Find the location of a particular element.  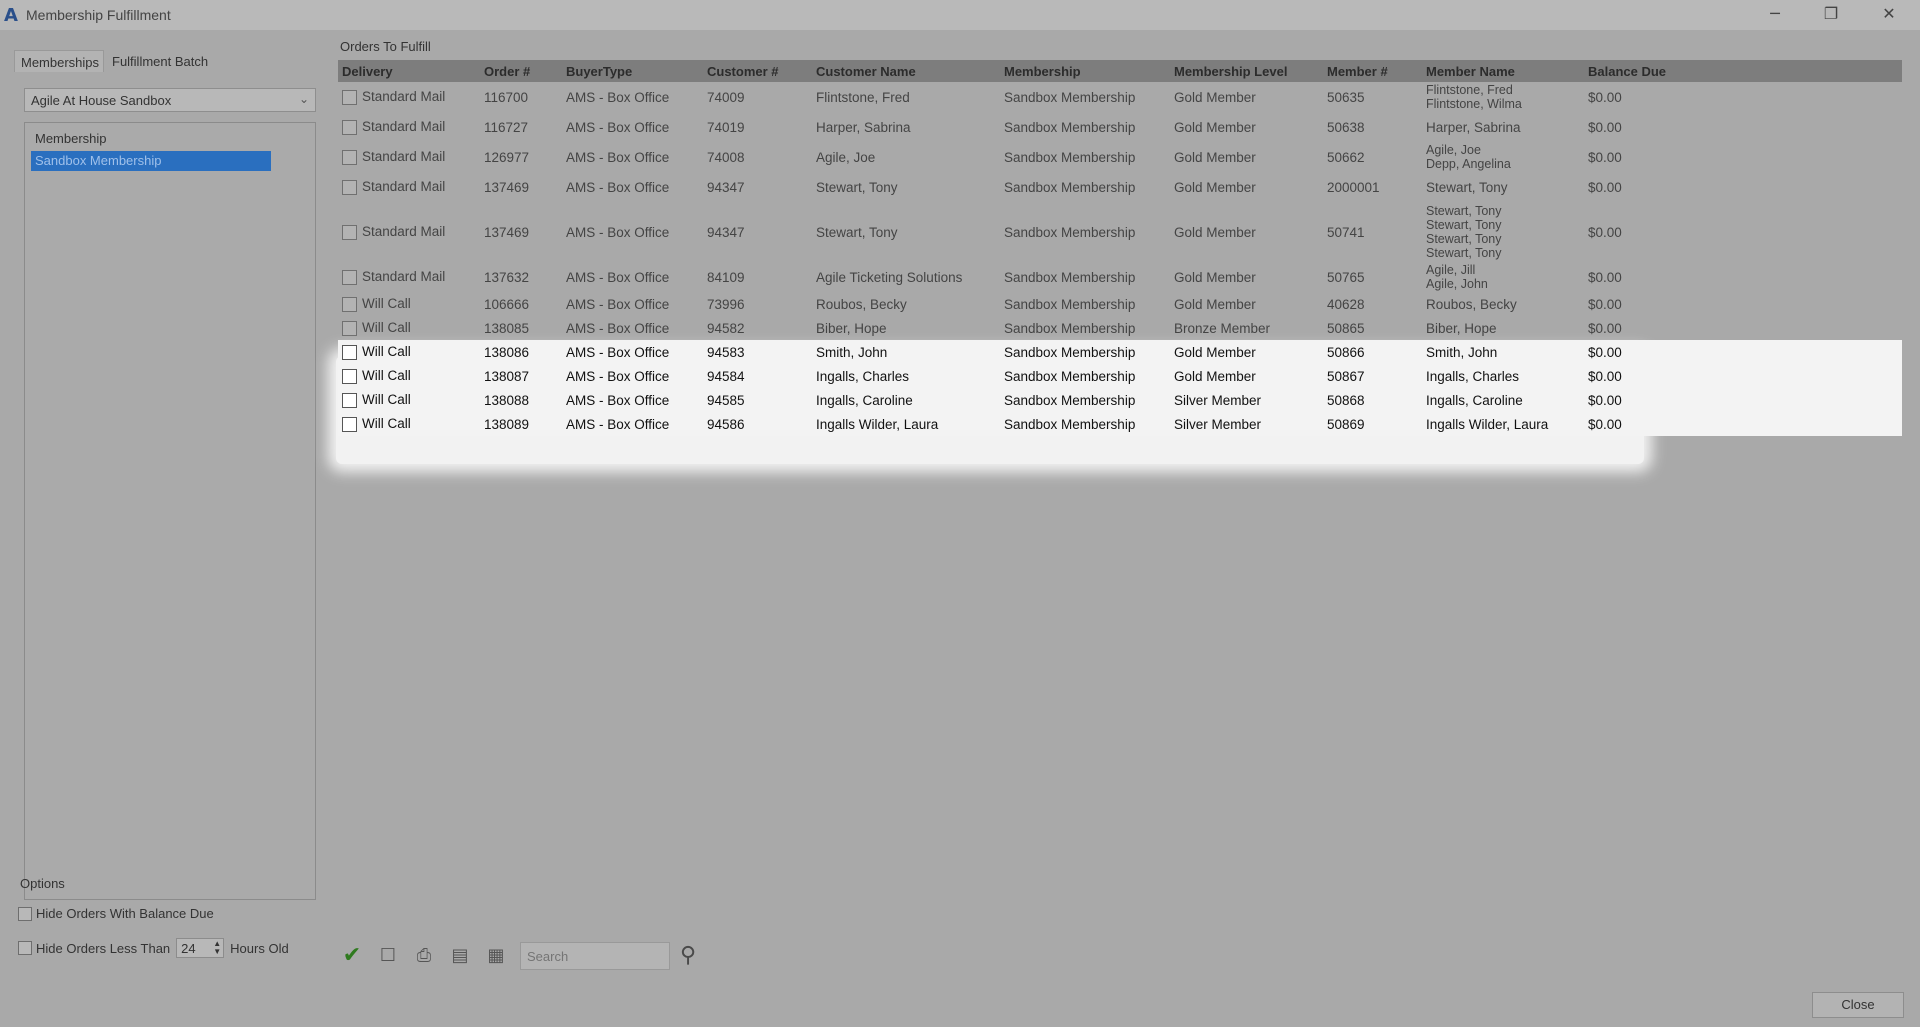

membership-list: Membership Sandbox Membership is located at coordinates (170, 511).